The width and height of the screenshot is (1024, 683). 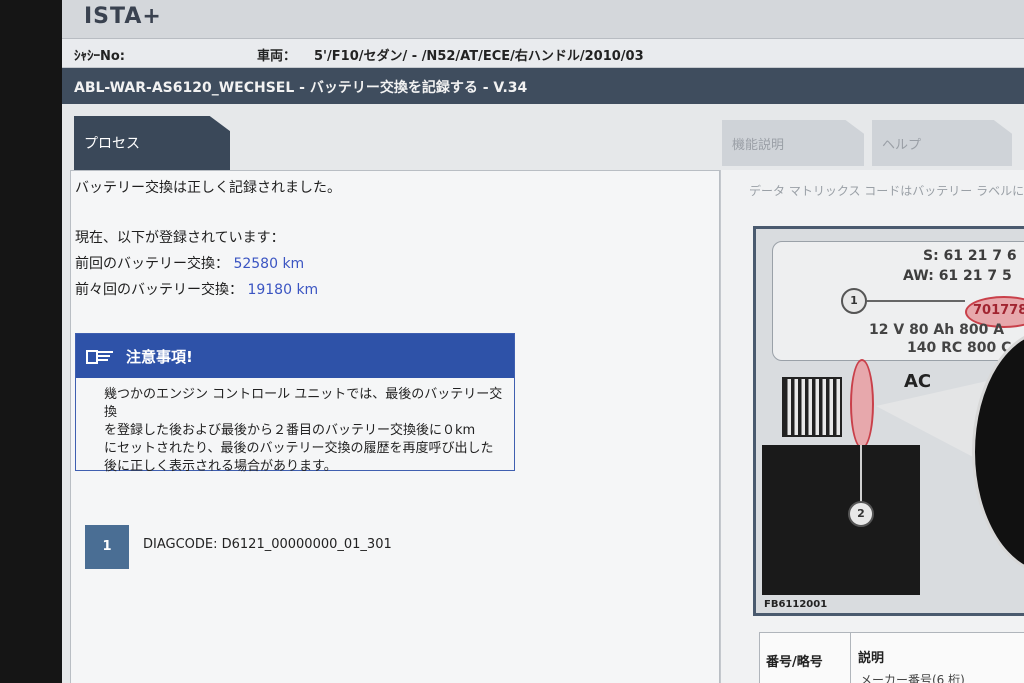 What do you see at coordinates (871, 658) in the screenshot?
I see `legend-col-description: 説明` at bounding box center [871, 658].